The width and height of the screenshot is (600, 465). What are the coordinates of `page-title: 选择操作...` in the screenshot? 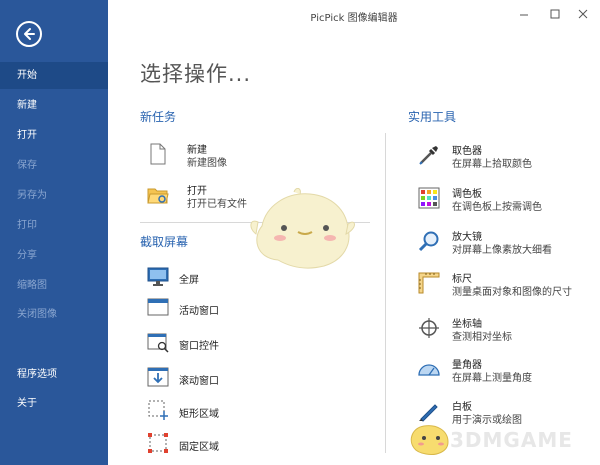 It's located at (196, 74).